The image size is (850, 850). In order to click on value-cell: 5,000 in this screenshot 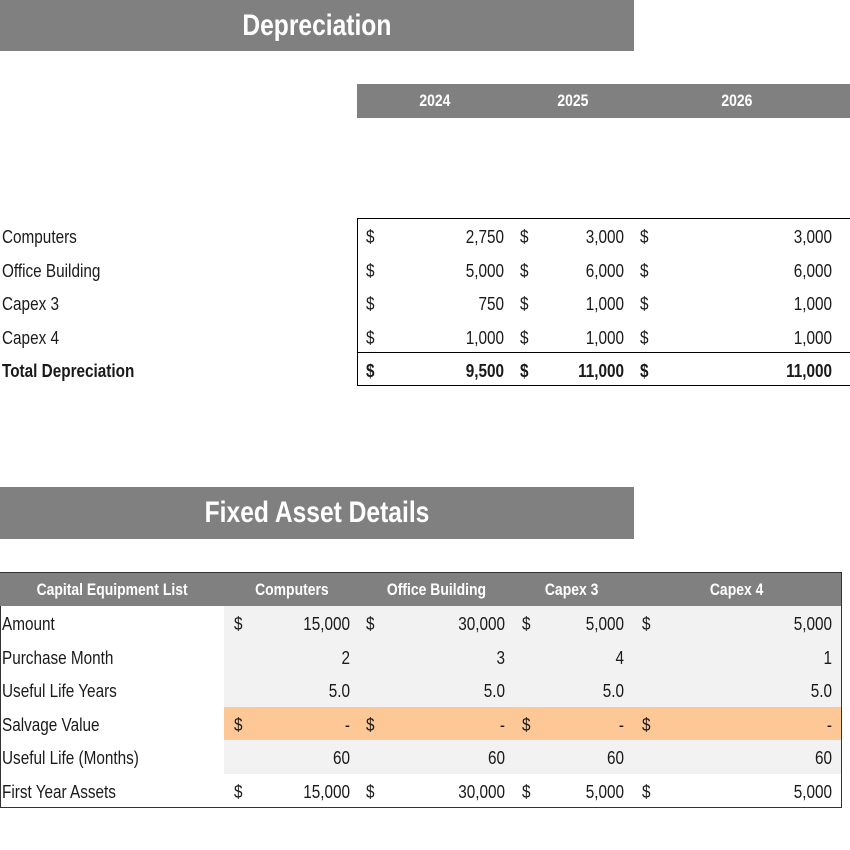, I will do `click(449, 271)`.